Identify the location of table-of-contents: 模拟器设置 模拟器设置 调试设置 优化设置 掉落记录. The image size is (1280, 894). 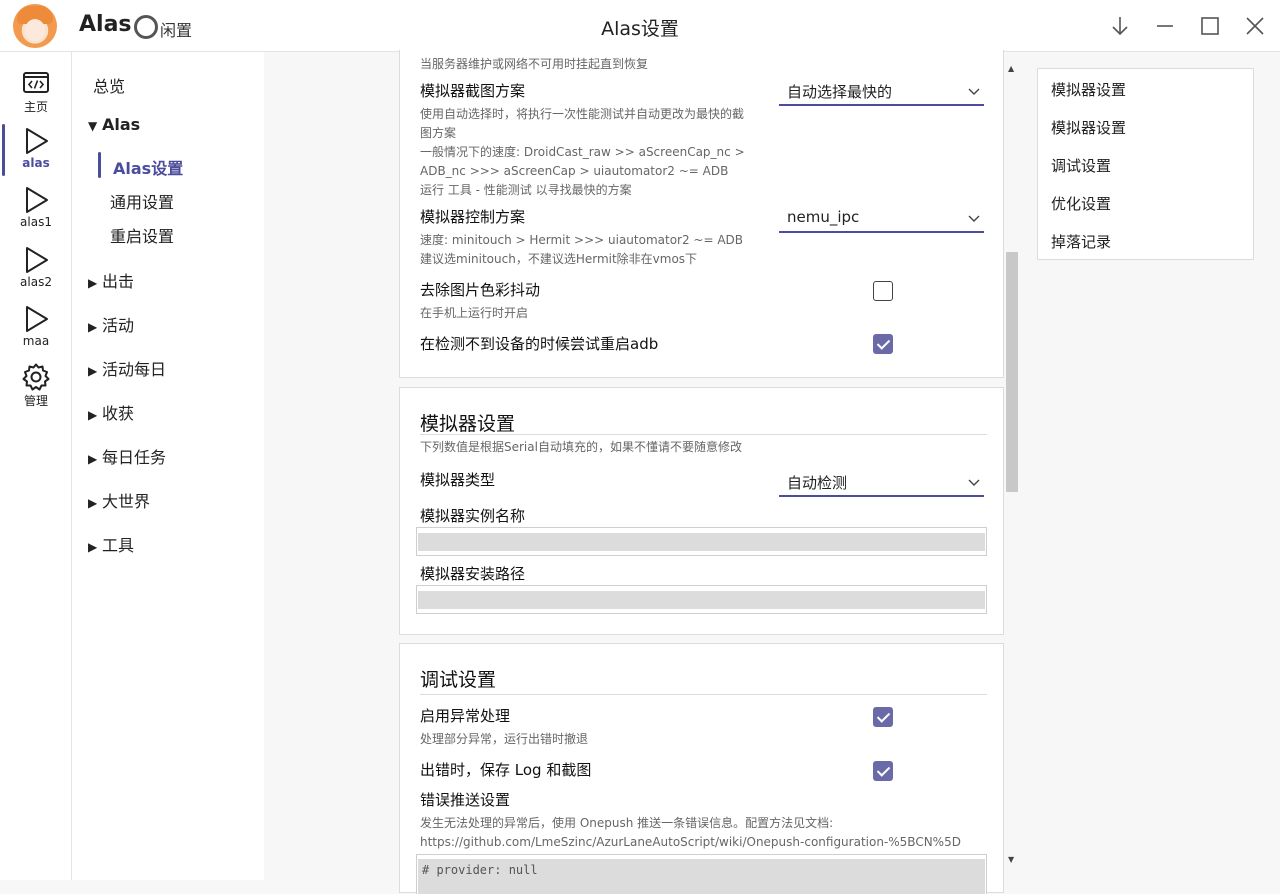
(1145, 164).